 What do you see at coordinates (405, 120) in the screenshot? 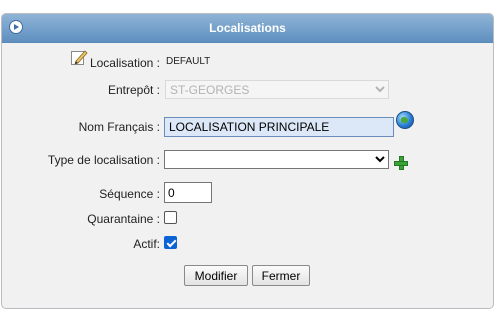
I see `globe-icon` at bounding box center [405, 120].